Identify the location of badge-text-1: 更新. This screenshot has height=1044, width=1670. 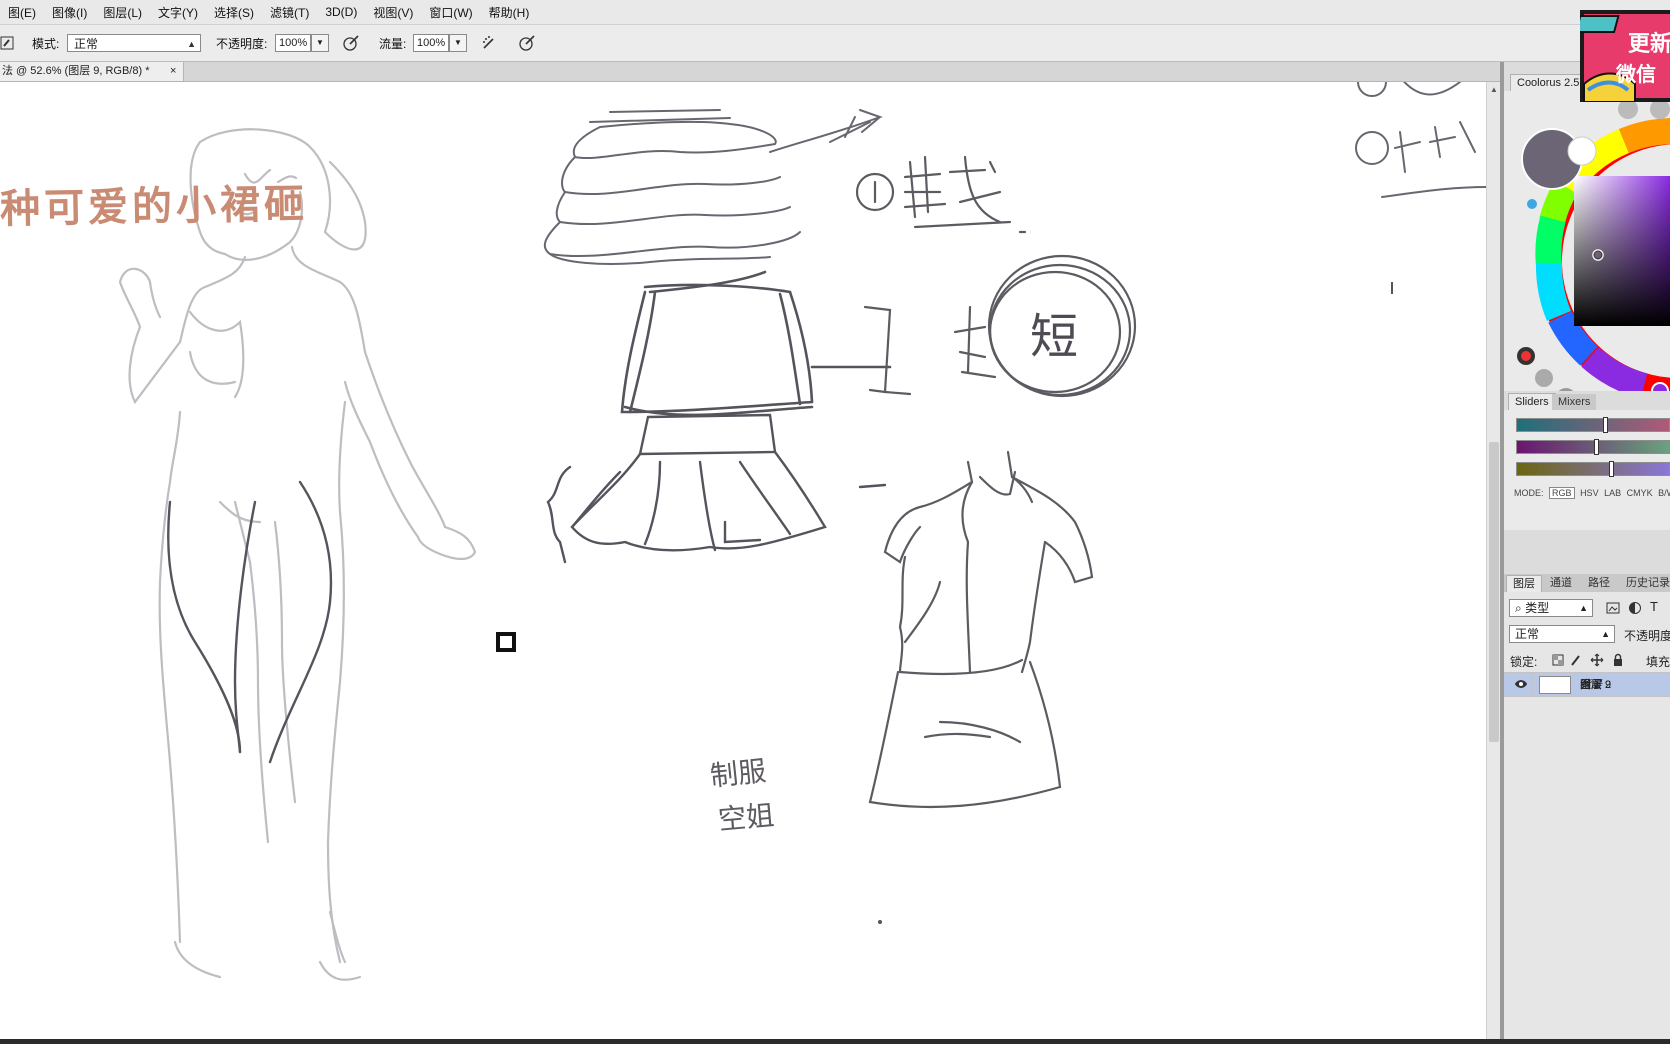
(1649, 43).